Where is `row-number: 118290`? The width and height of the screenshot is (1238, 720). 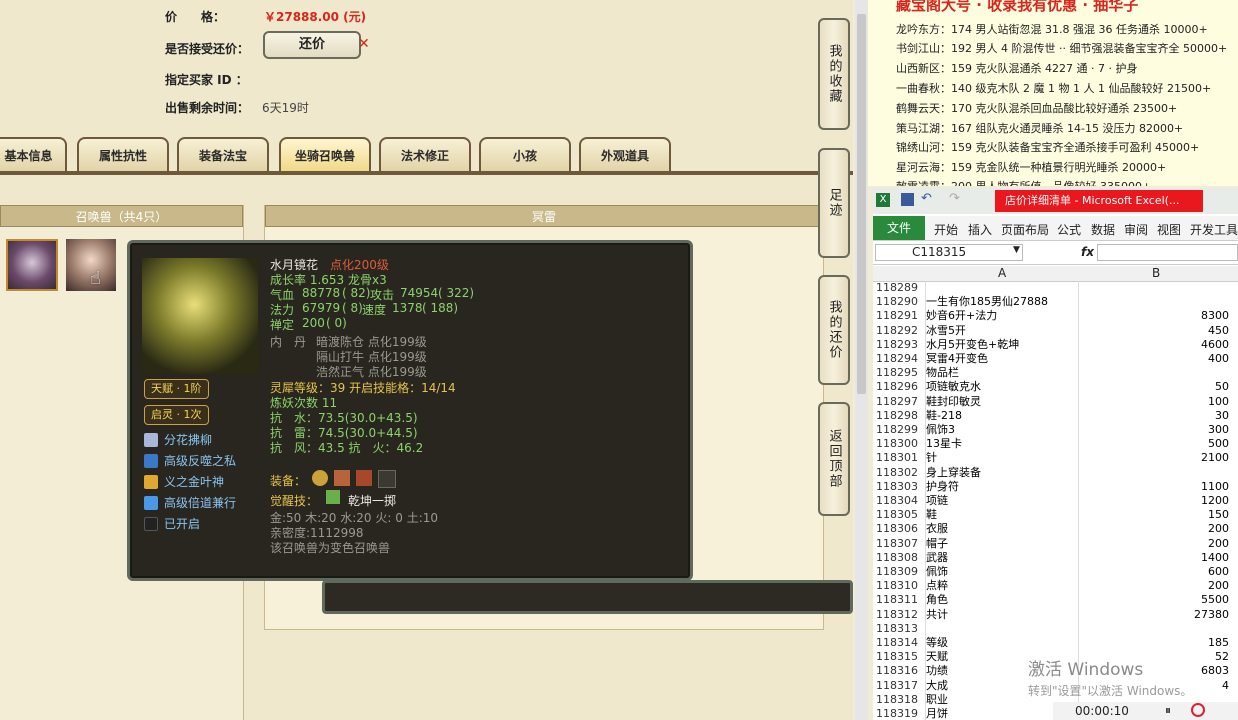 row-number: 118290 is located at coordinates (900, 302).